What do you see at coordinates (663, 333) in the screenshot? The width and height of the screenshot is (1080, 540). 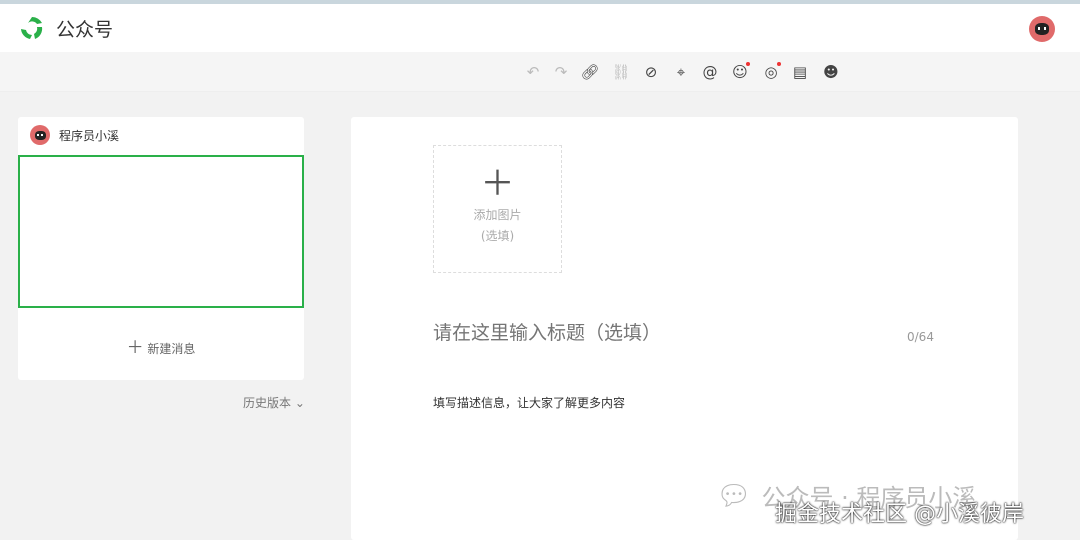 I see `title-input` at bounding box center [663, 333].